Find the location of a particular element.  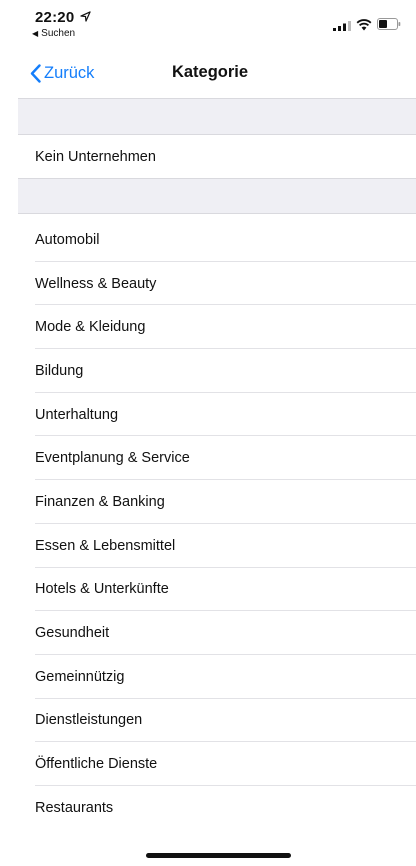

back-to-app-link: ◀ Suchen is located at coordinates (53, 33).